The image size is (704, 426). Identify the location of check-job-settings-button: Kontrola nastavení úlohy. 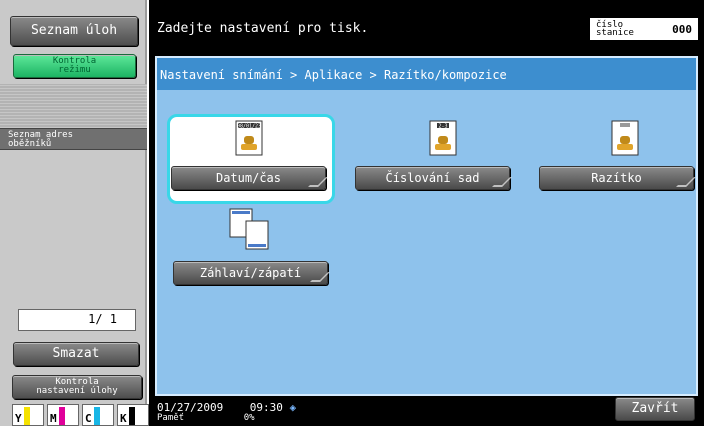
(77, 387).